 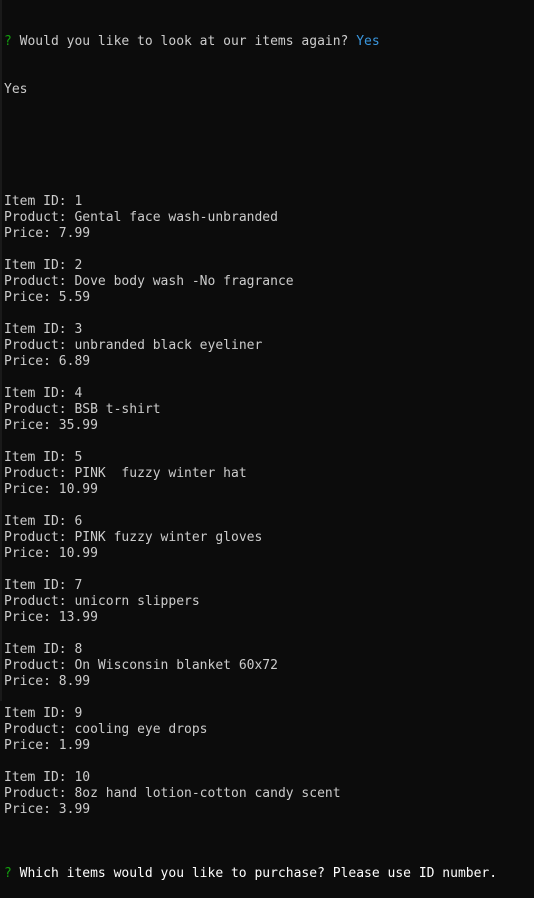 What do you see at coordinates (82, 777) in the screenshot?
I see `item-id-line-value: 10` at bounding box center [82, 777].